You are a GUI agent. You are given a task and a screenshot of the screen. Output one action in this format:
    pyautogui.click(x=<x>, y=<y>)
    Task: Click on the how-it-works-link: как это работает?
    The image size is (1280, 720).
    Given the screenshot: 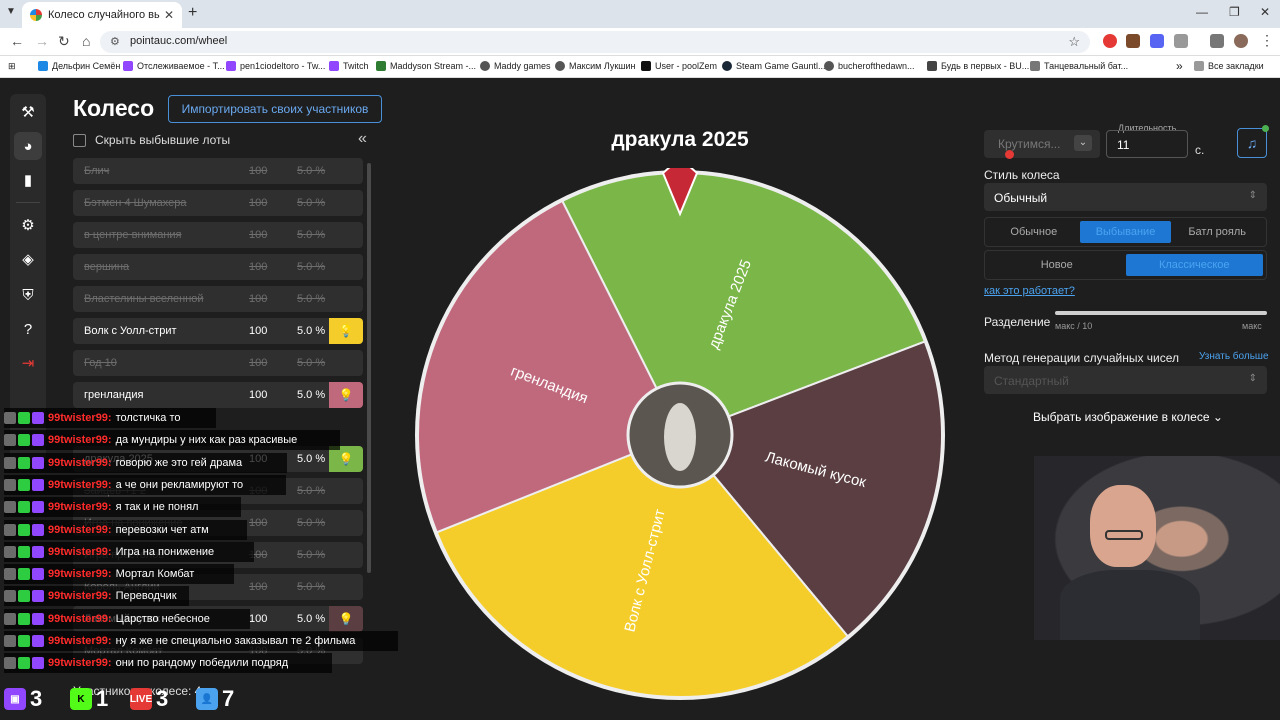 What is the action you would take?
    pyautogui.click(x=1029, y=291)
    